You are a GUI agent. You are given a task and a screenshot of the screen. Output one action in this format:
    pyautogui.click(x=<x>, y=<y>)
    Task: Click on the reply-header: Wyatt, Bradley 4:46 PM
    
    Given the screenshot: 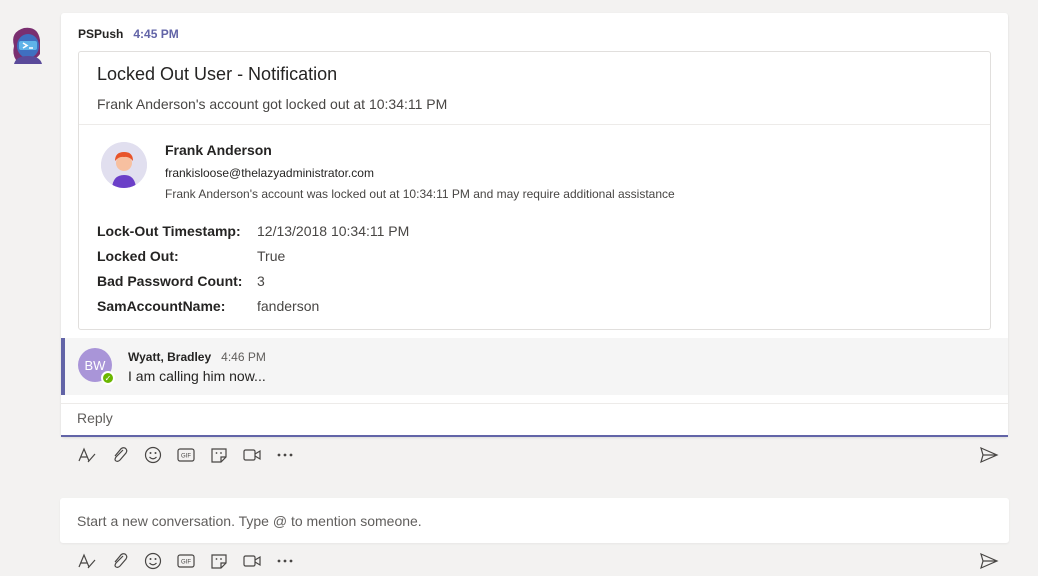 What is the action you would take?
    pyautogui.click(x=197, y=357)
    